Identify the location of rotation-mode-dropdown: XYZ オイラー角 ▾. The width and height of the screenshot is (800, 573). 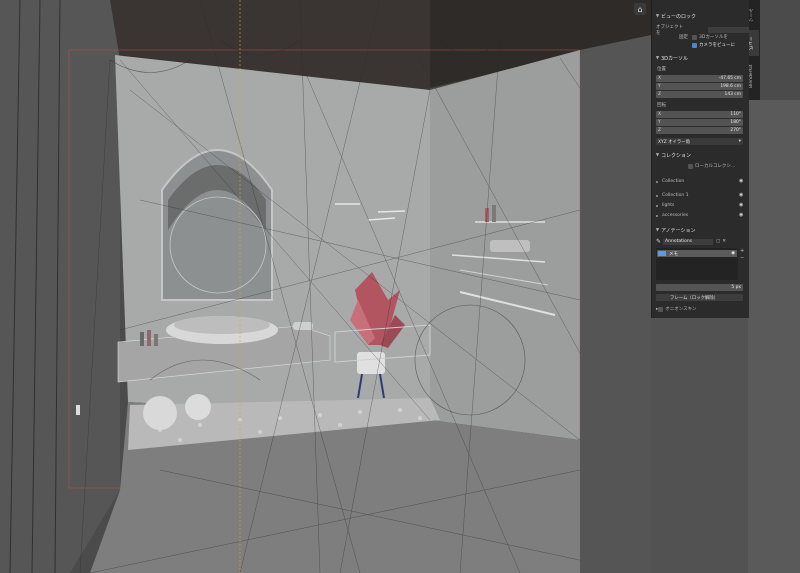
(699, 141).